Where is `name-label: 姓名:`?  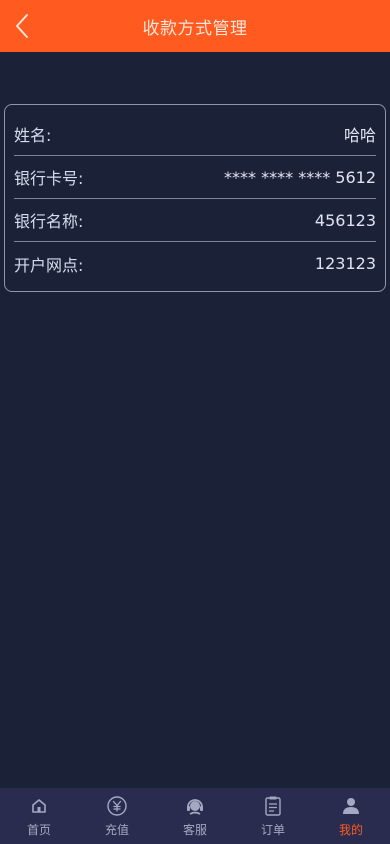
name-label: 姓名: is located at coordinates (33, 135).